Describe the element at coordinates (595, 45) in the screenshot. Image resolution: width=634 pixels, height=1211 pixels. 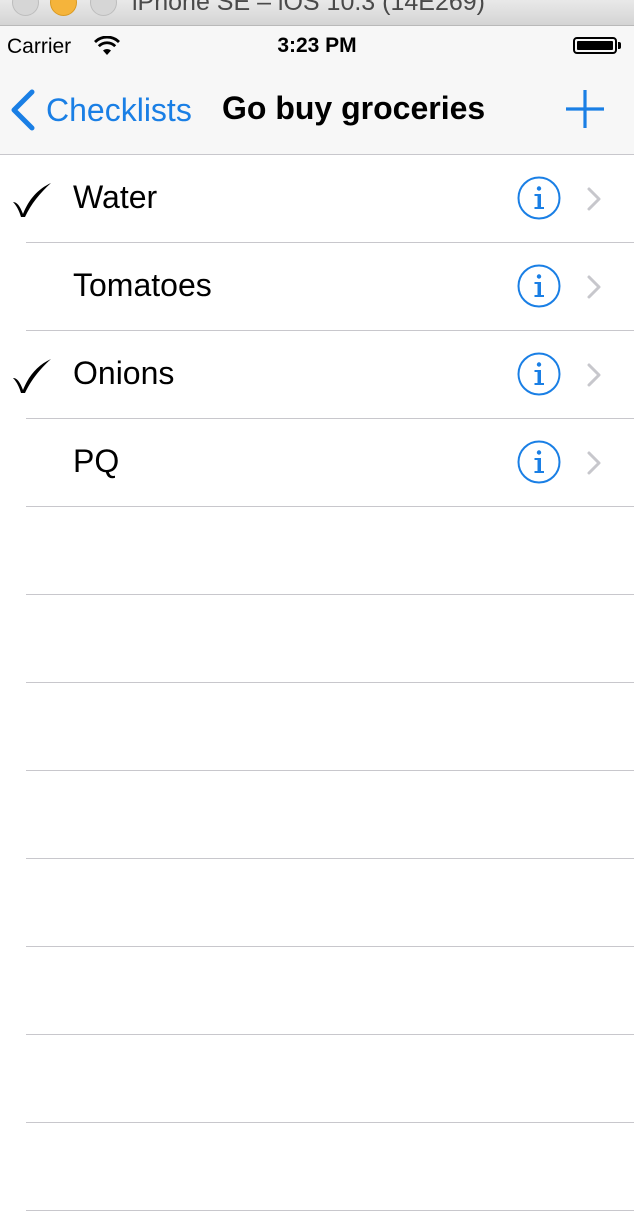
I see `battery-icon` at that location.